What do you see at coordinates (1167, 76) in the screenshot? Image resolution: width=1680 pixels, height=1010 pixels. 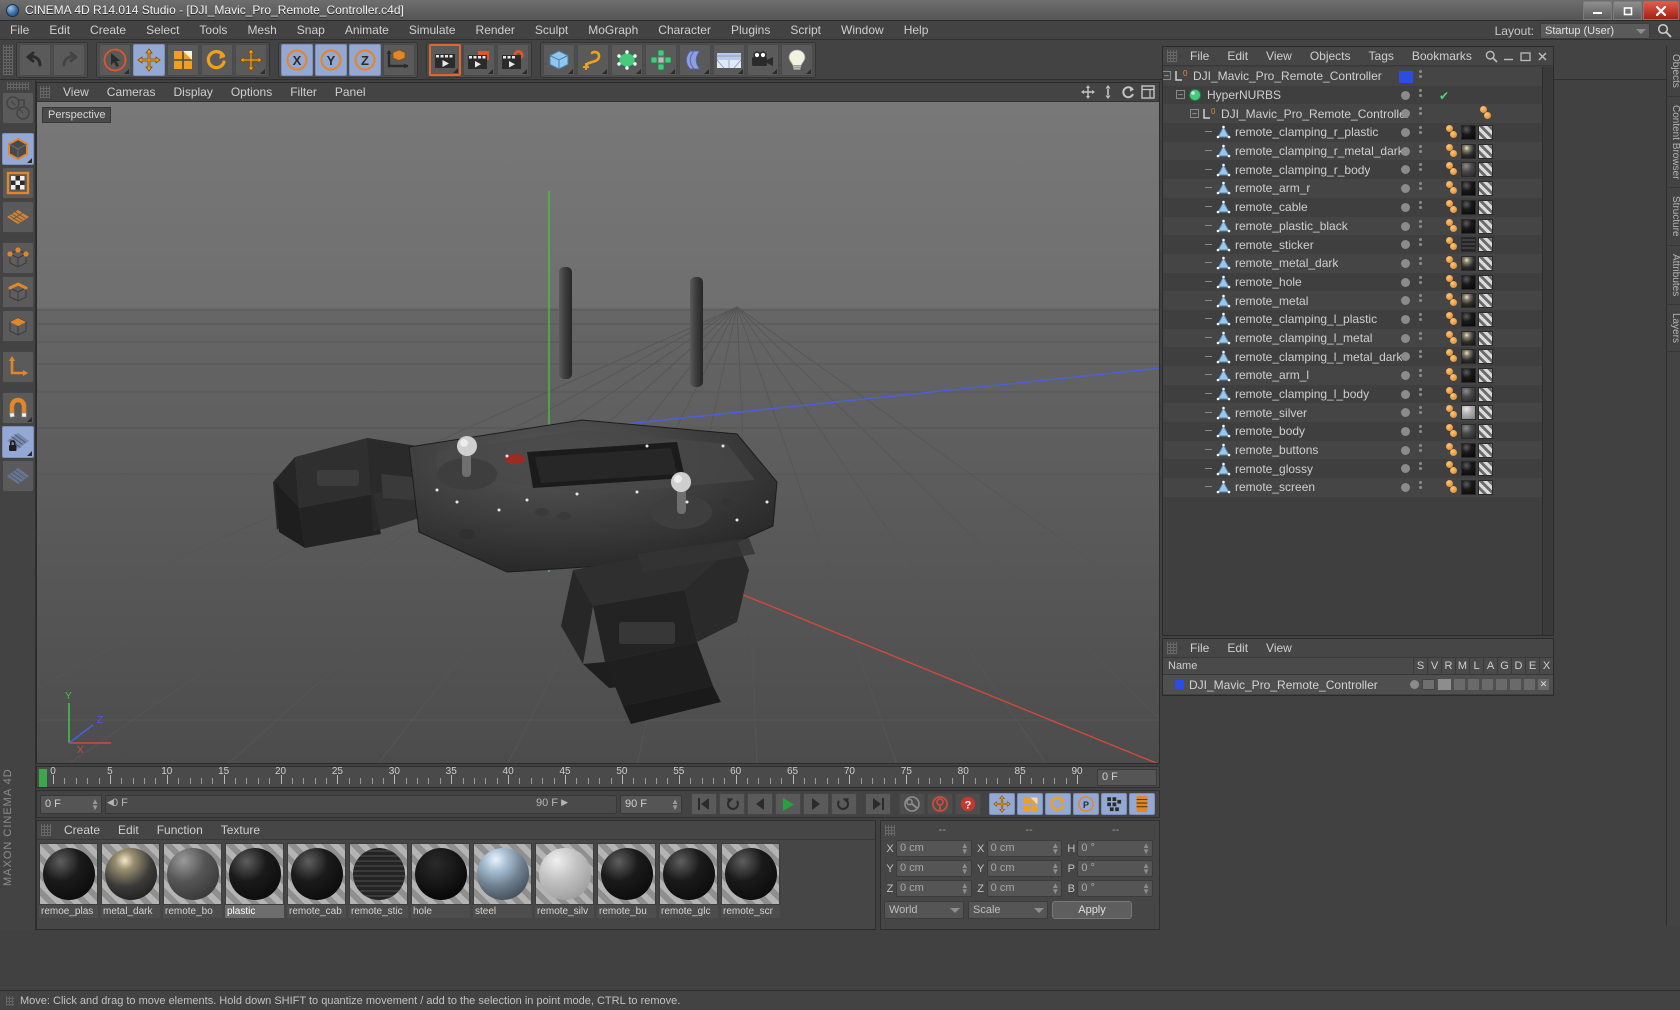 I see `tree-expander: –` at bounding box center [1167, 76].